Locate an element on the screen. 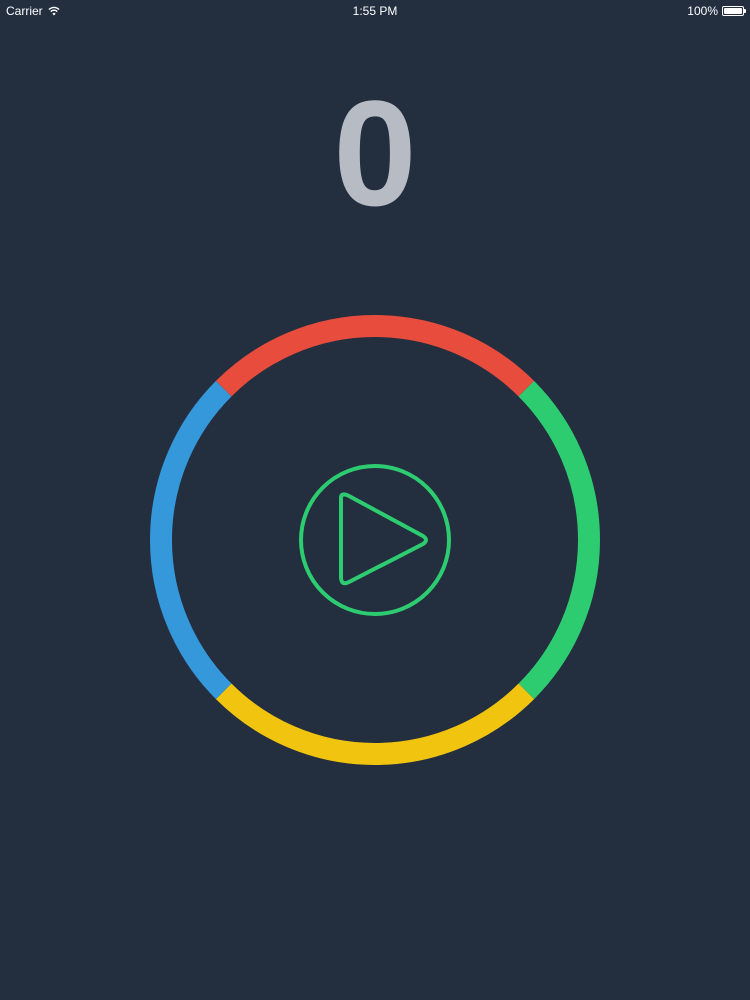 This screenshot has width=750, height=1000. play-button is located at coordinates (375, 540).